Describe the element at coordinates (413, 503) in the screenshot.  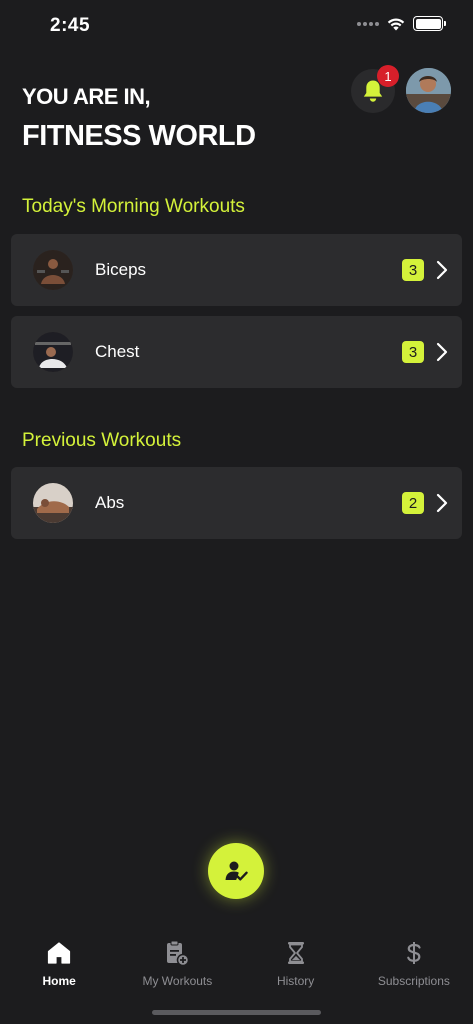
I see `exercise-count-badge: 2` at that location.